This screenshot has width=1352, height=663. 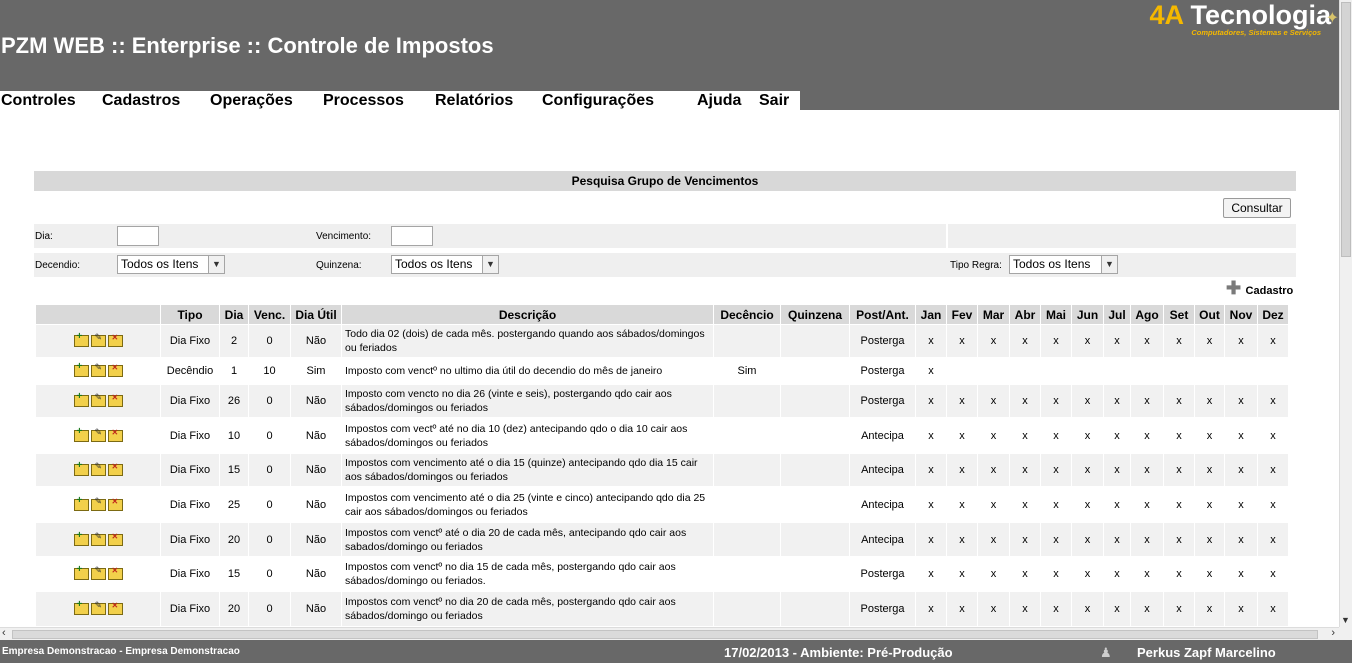 What do you see at coordinates (1206, 652) in the screenshot?
I see `status-user: Perkus Zapf Marcelino` at bounding box center [1206, 652].